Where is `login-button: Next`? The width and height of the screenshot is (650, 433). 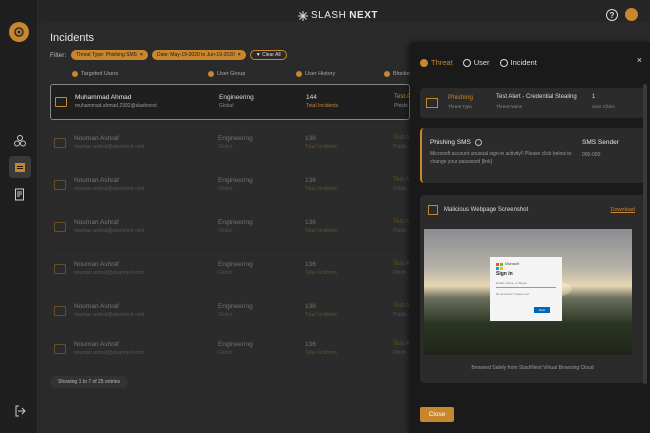
login-button: Next is located at coordinates (542, 310).